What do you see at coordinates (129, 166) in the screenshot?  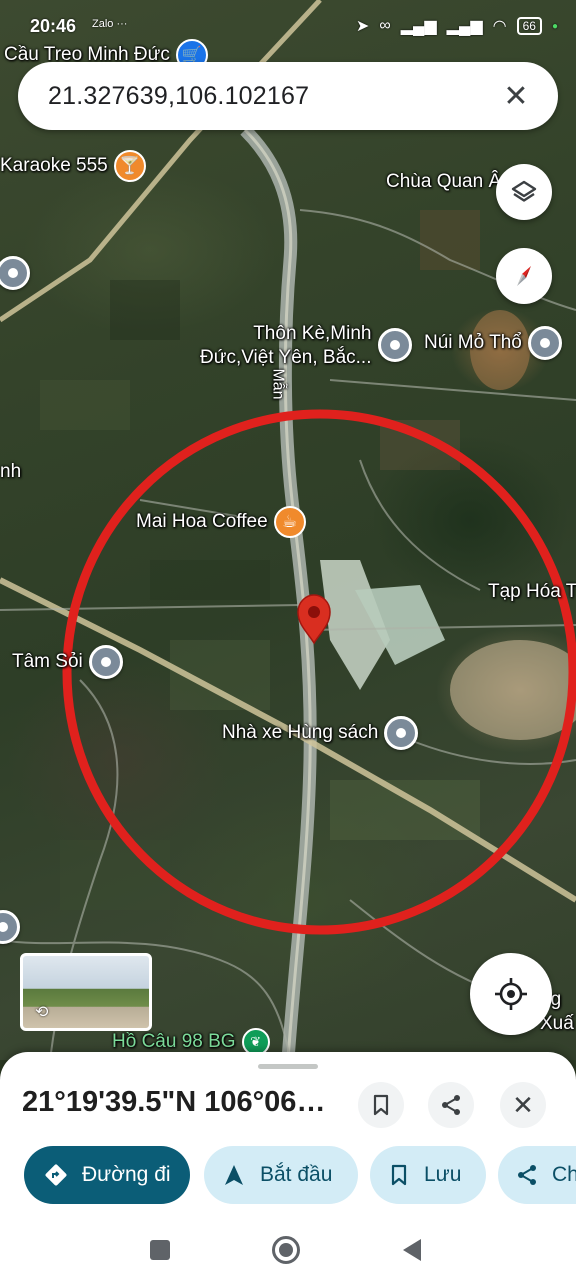 I see `cocktail-icon: 🍸` at bounding box center [129, 166].